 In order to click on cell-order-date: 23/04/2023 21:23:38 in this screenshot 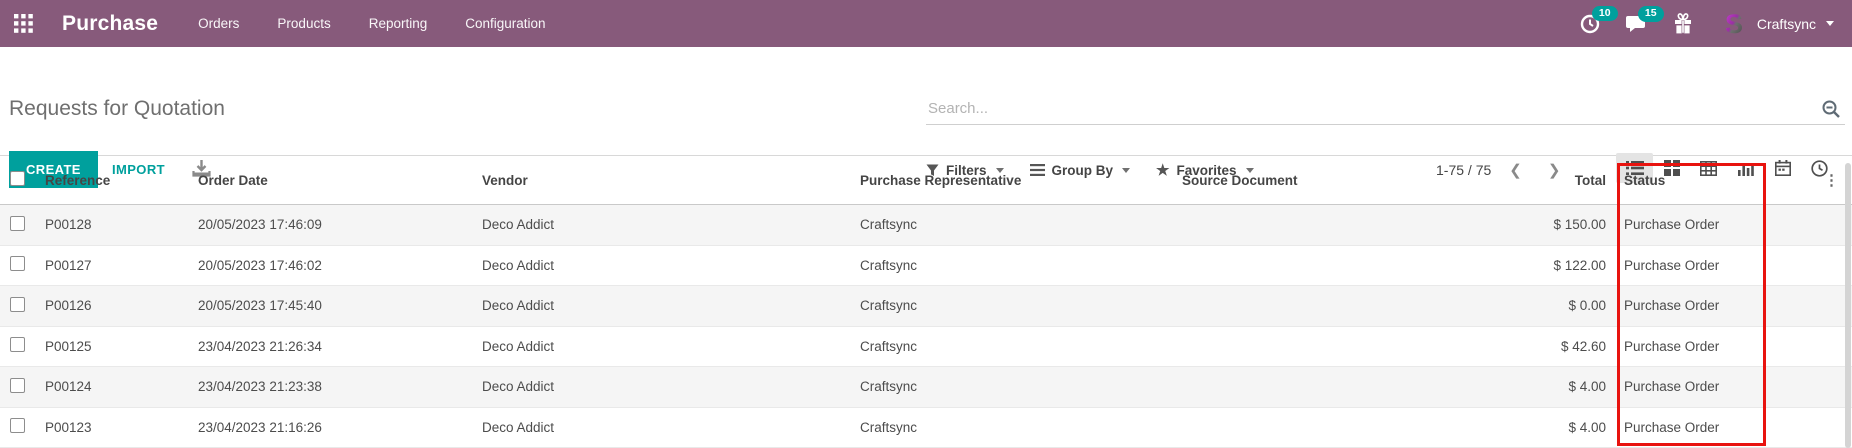, I will do `click(340, 386)`.